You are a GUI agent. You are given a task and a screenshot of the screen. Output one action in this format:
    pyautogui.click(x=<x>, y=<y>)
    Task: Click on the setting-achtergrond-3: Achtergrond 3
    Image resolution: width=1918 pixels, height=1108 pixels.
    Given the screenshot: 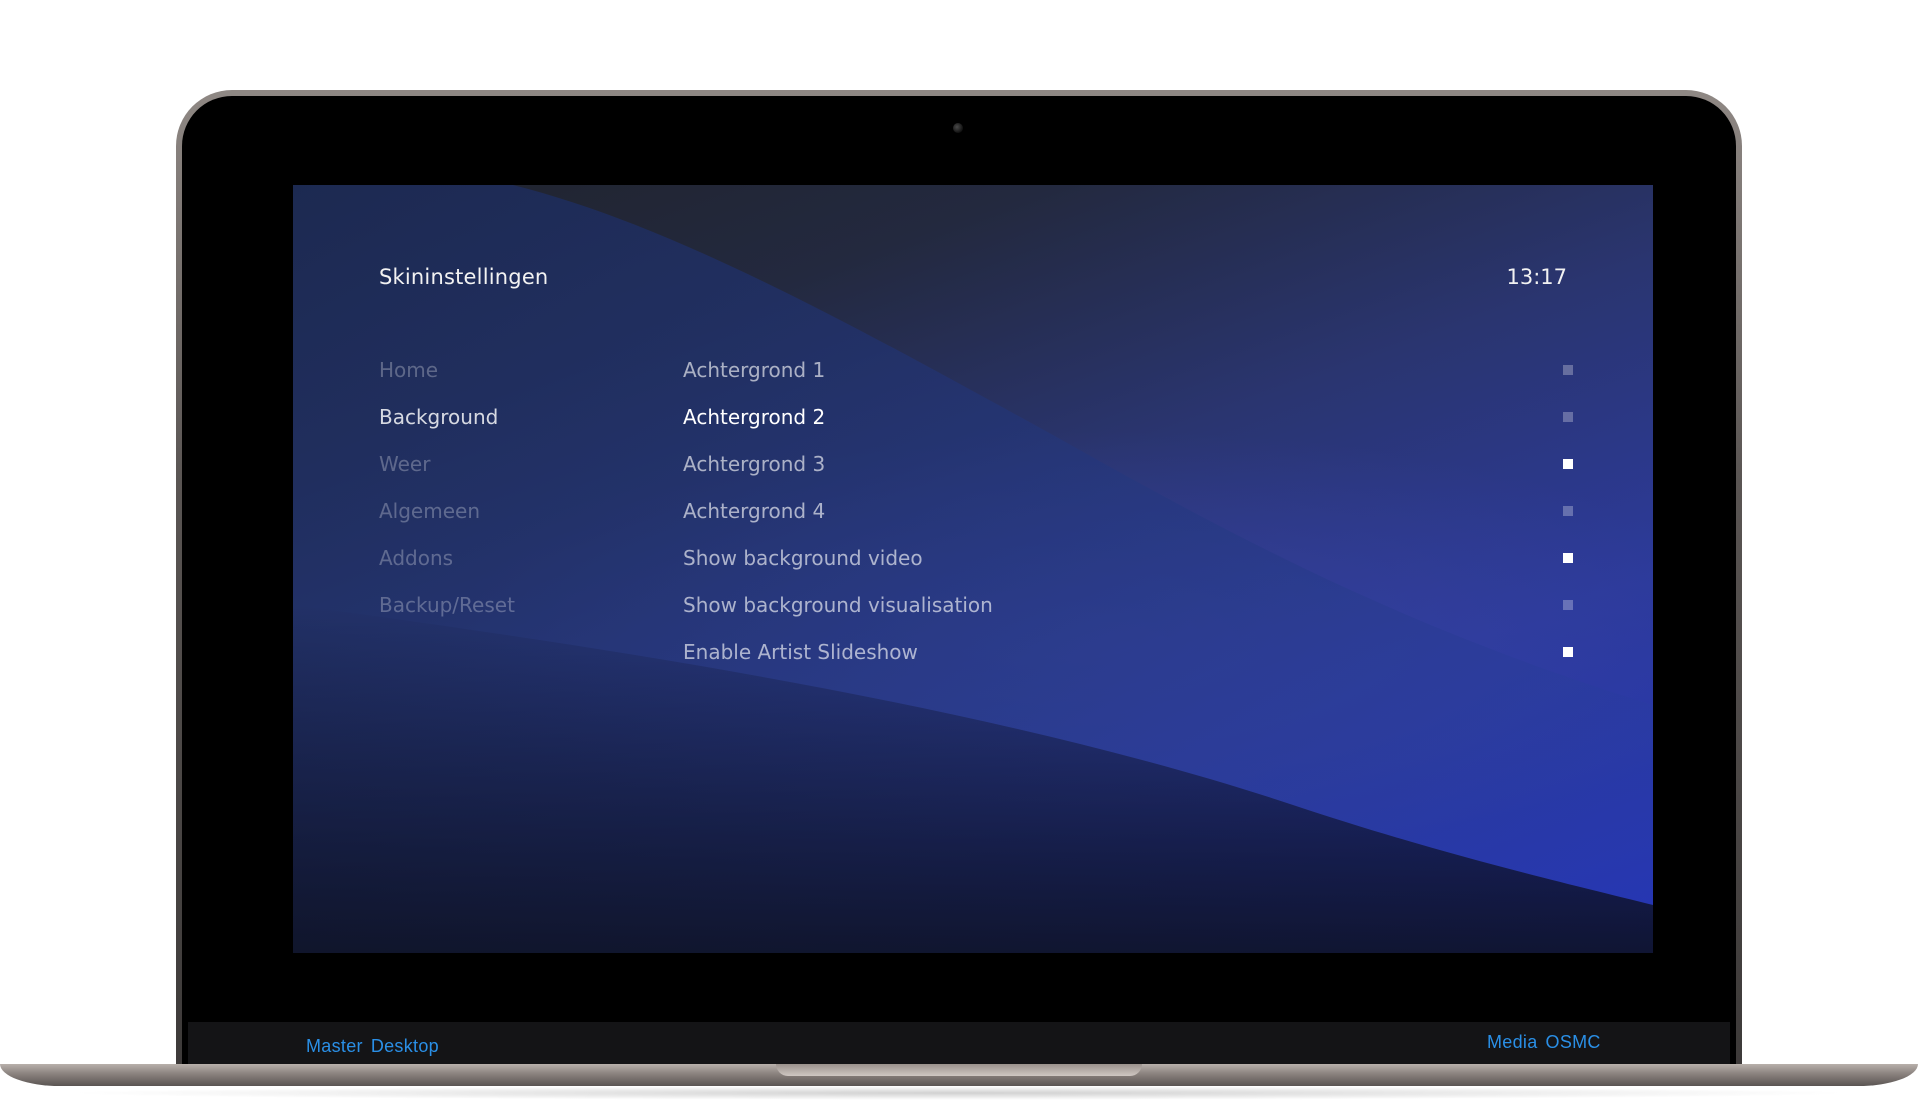 What is the action you would take?
    pyautogui.click(x=1128, y=472)
    